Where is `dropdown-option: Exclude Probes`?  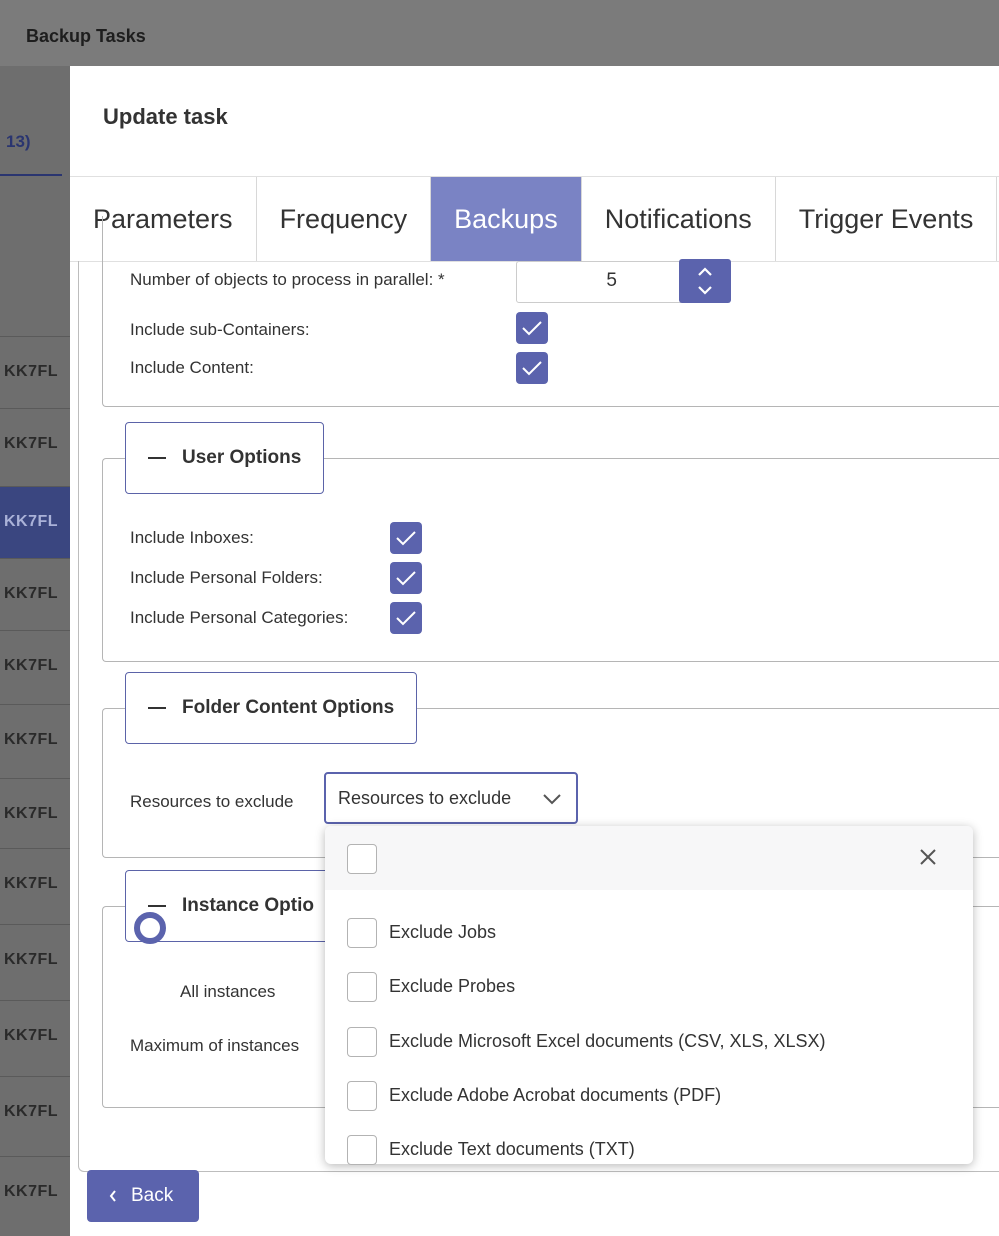 dropdown-option: Exclude Probes is located at coordinates (649, 987).